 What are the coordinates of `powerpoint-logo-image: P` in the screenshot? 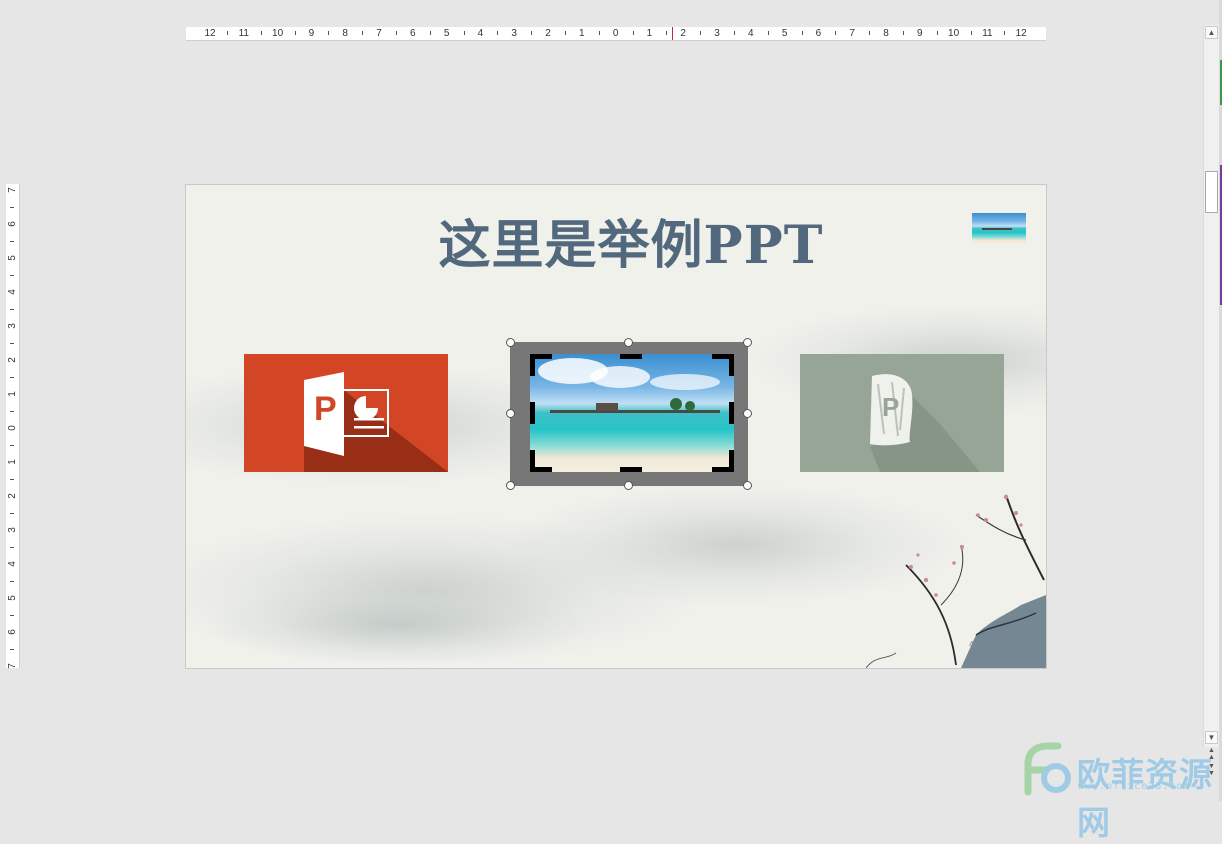 It's located at (346, 413).